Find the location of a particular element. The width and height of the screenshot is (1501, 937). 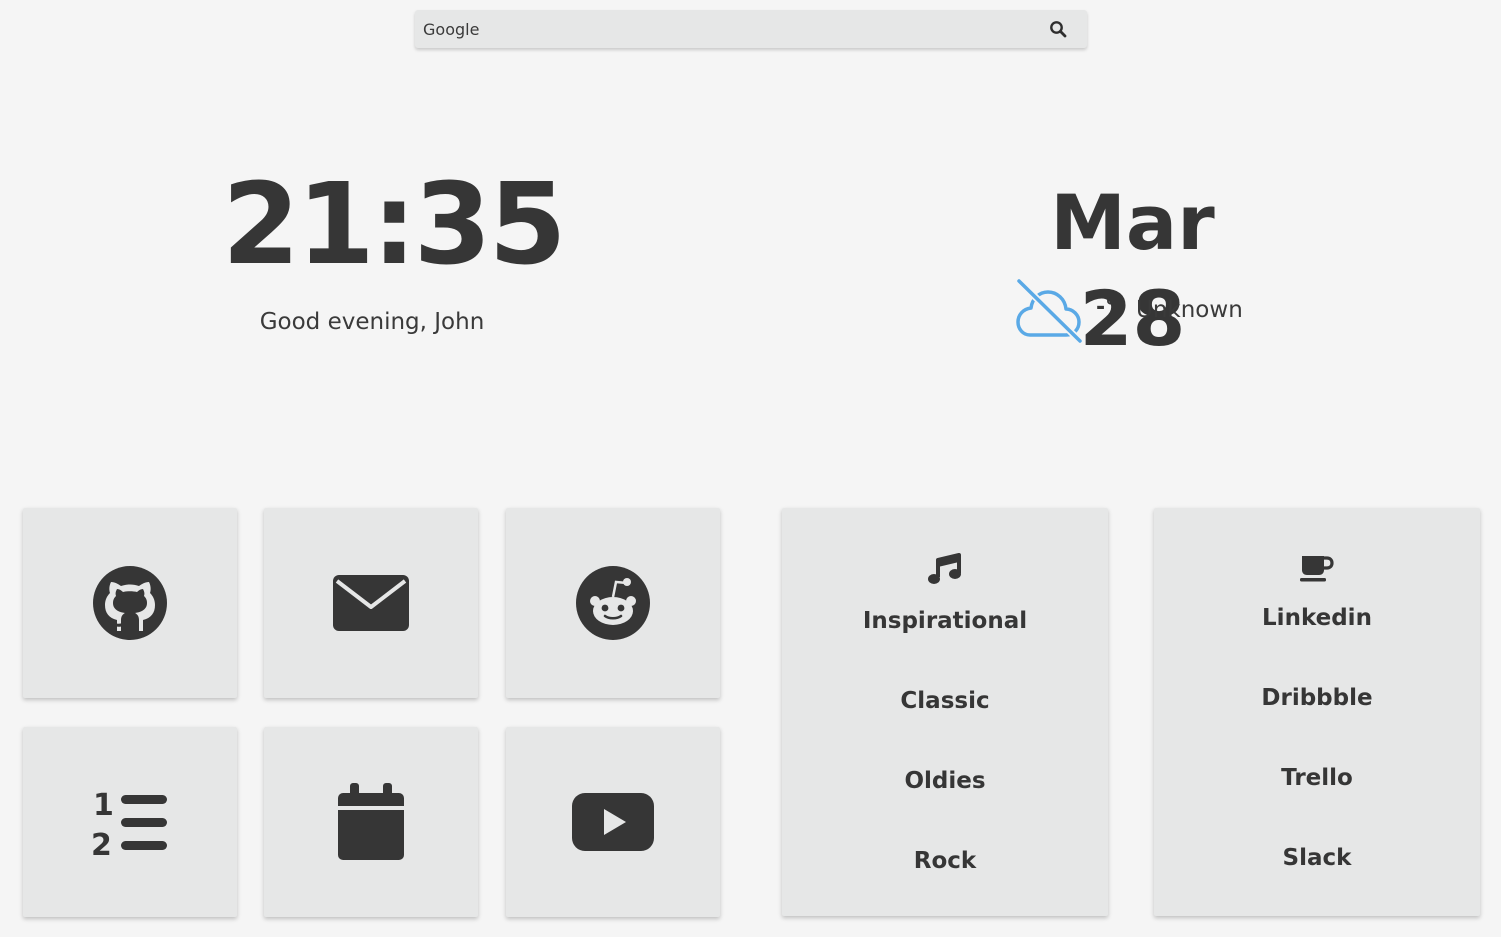

tile-calendar is located at coordinates (371, 822).